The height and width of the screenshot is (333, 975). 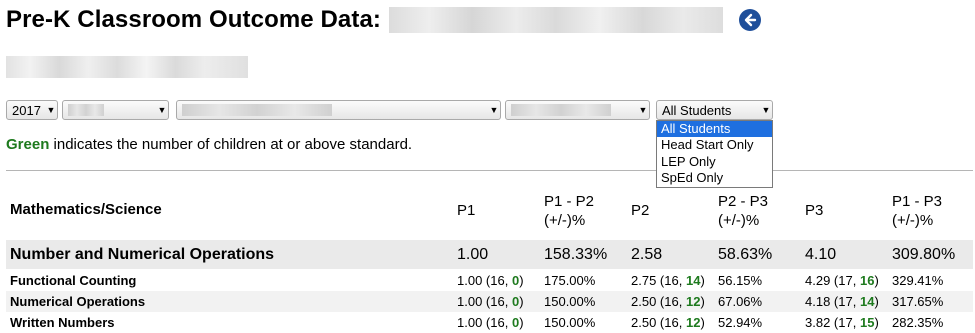 I want to click on group-row-p1-p2: 158.33%, so click(x=576, y=254).